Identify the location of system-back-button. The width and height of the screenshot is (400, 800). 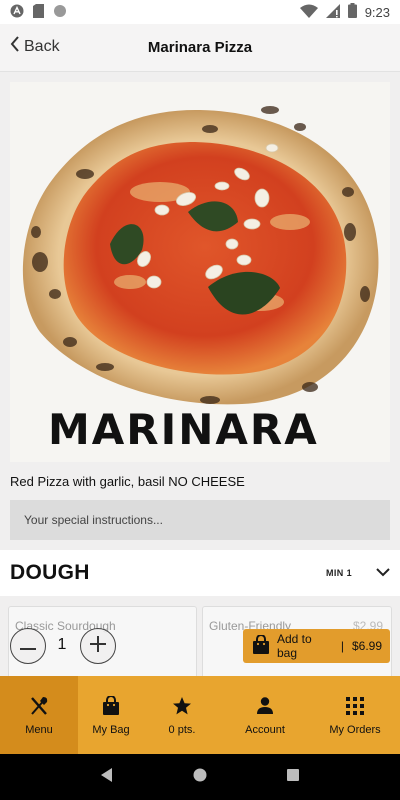
(107, 777).